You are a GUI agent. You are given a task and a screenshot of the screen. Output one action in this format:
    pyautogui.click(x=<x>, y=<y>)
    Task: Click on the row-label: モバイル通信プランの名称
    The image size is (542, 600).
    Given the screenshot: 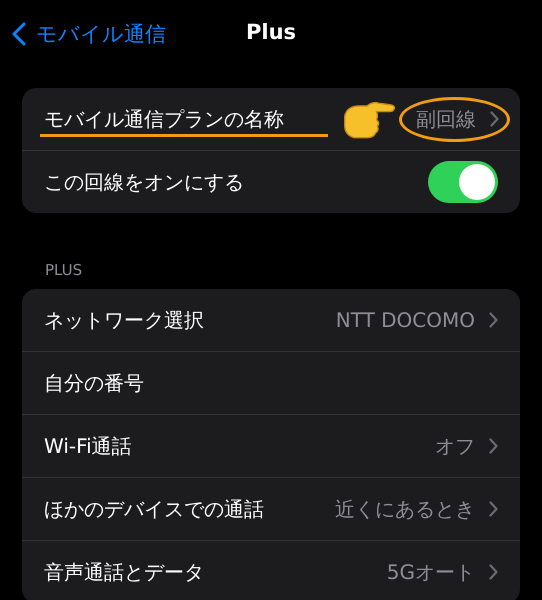 What is the action you would take?
    pyautogui.click(x=164, y=119)
    